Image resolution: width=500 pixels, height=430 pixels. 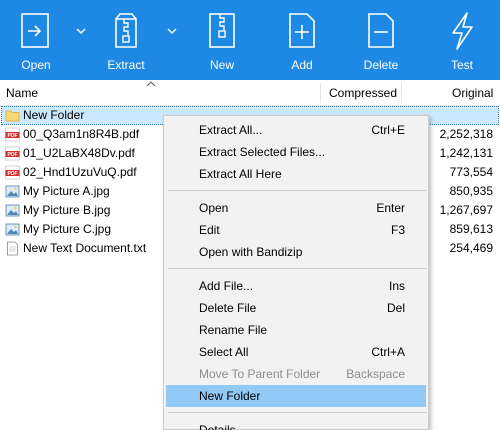 I want to click on menu-item-label: Open, so click(x=214, y=208).